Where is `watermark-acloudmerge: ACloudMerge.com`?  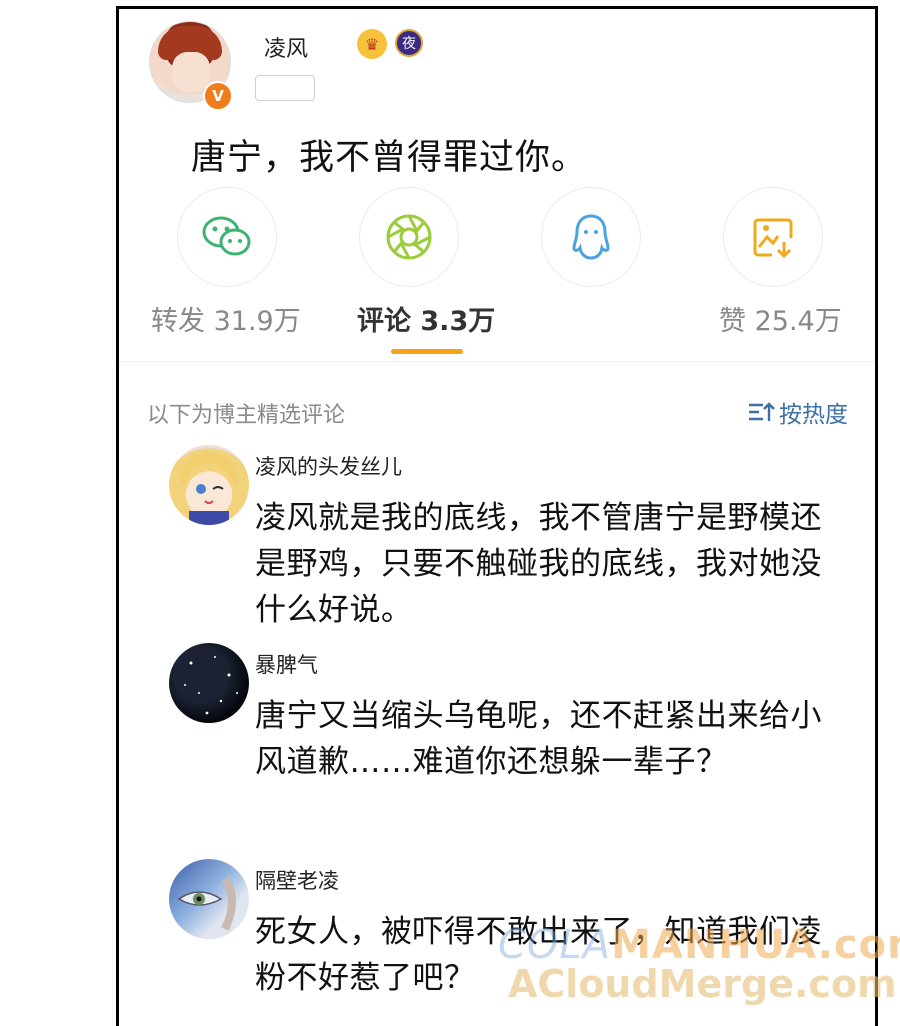 watermark-acloudmerge: ACloudMerge.com is located at coordinates (702, 984).